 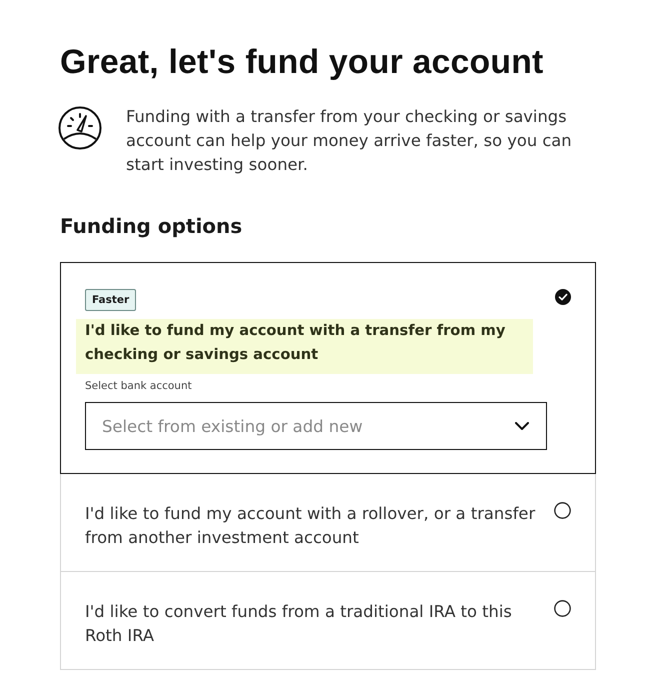 I want to click on checkmark-icon, so click(x=563, y=297).